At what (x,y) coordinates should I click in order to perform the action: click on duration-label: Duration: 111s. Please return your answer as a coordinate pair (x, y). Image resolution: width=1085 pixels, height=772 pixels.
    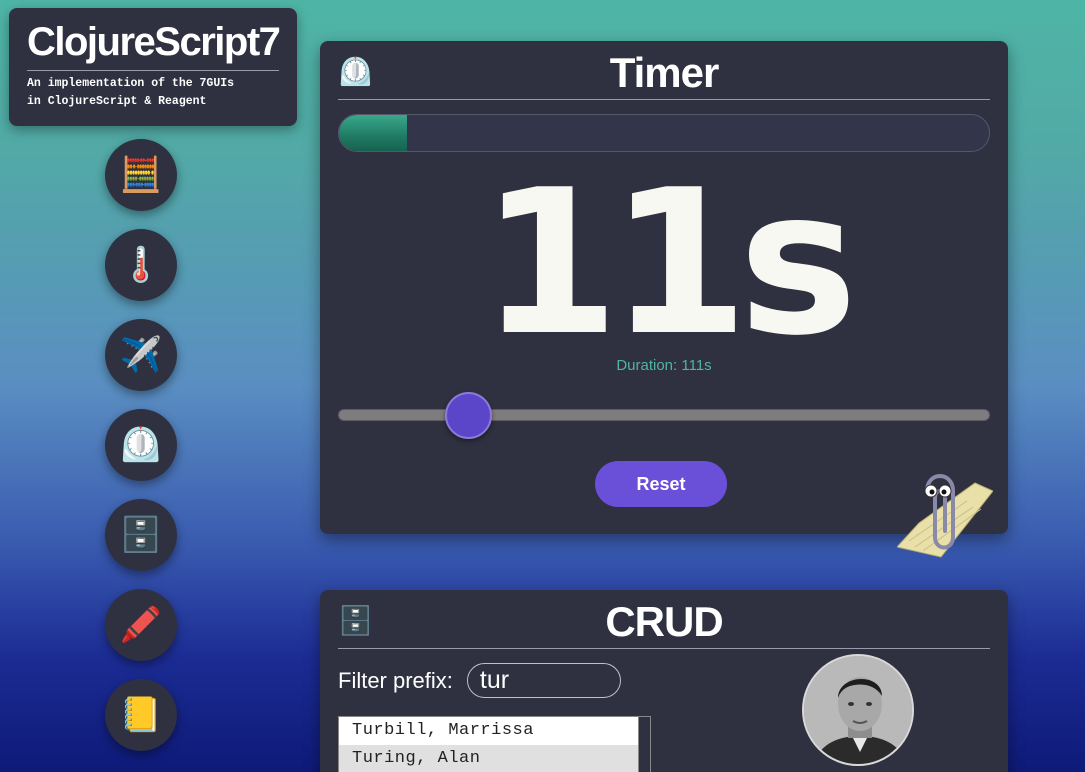
    Looking at the image, I should click on (664, 365).